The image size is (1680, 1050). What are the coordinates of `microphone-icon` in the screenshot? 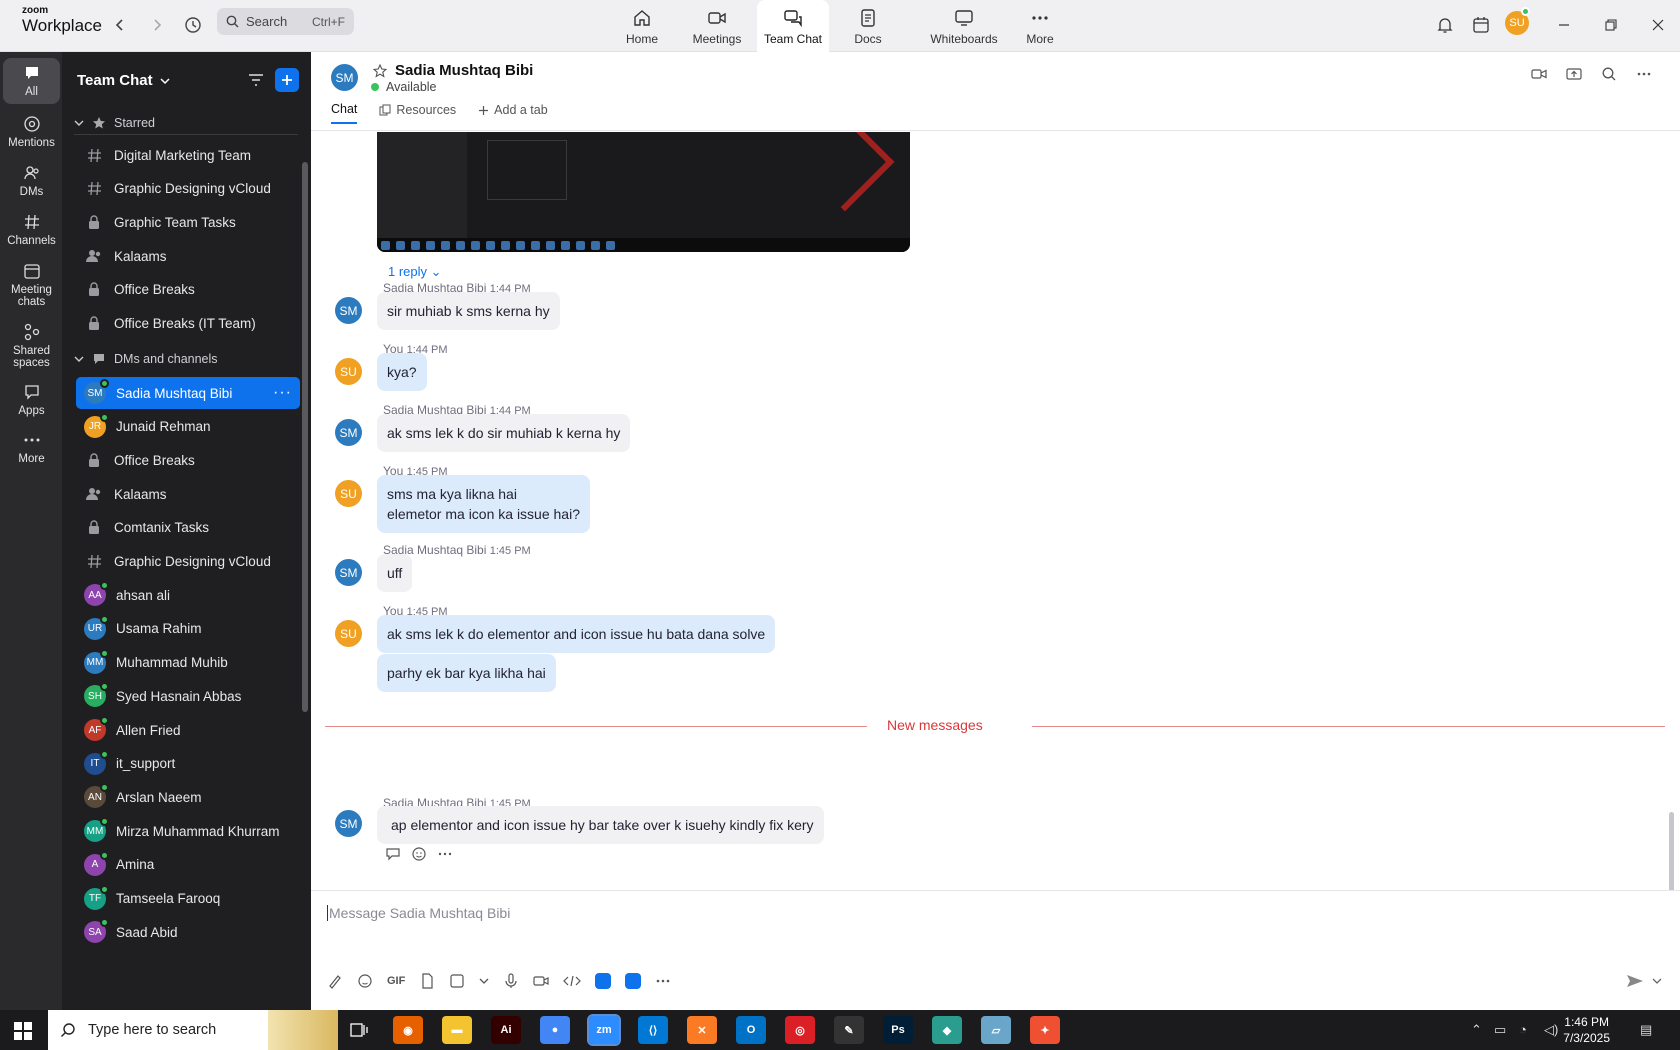 It's located at (511, 981).